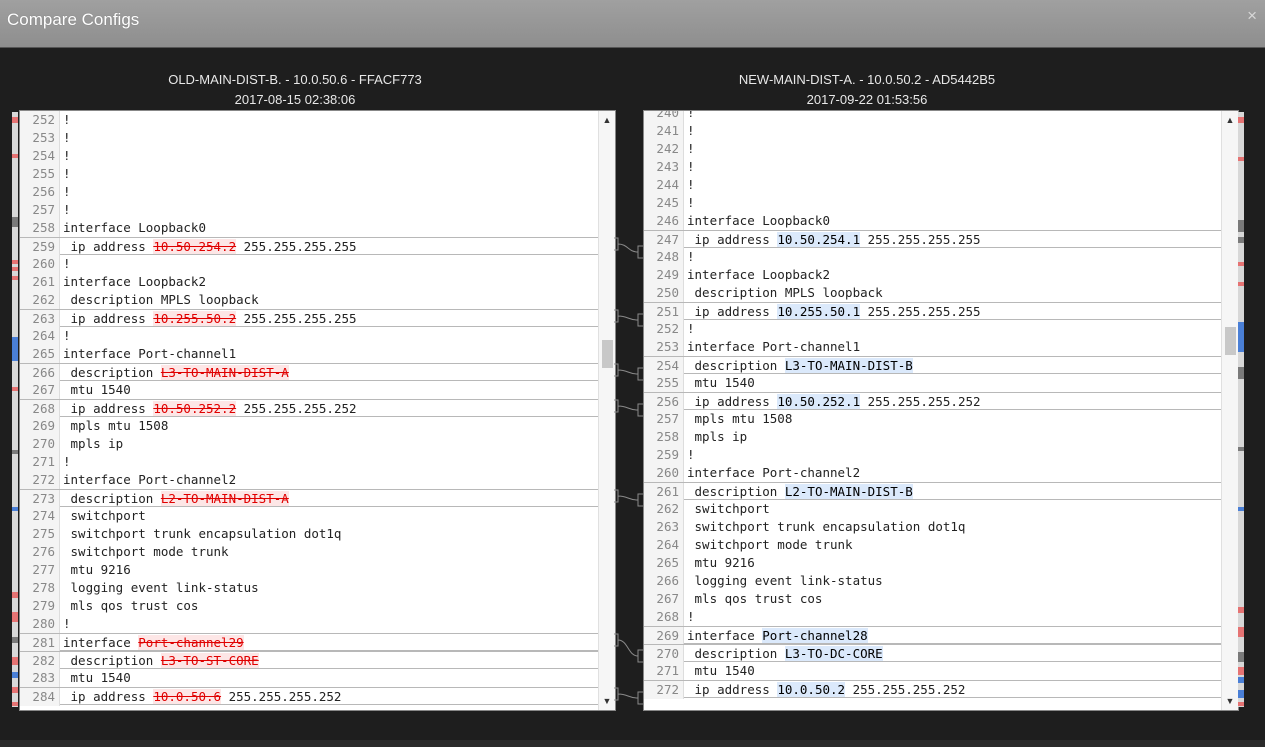  What do you see at coordinates (309, 552) in the screenshot?
I see `code-line: 276 switchport mode trunk` at bounding box center [309, 552].